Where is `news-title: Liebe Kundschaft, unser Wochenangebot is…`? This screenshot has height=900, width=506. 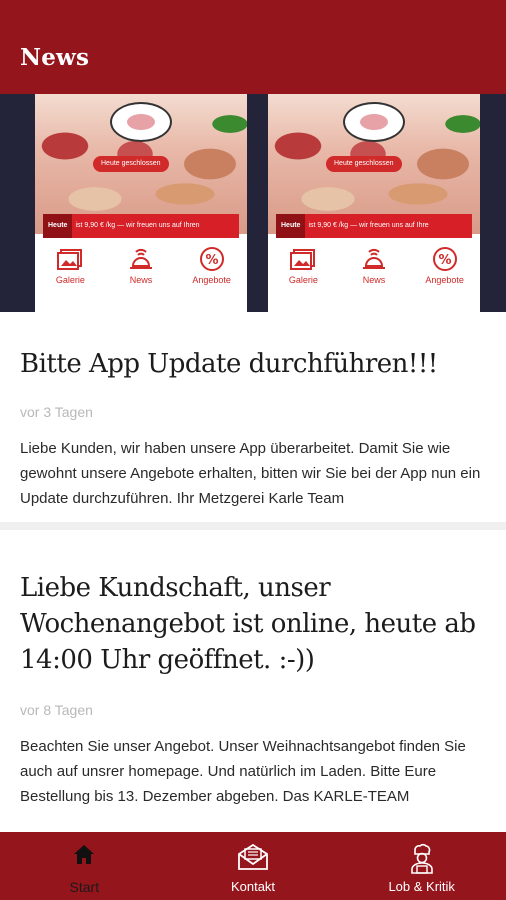 news-title: Liebe Kundschaft, unser Wochenangebot is… is located at coordinates (248, 624).